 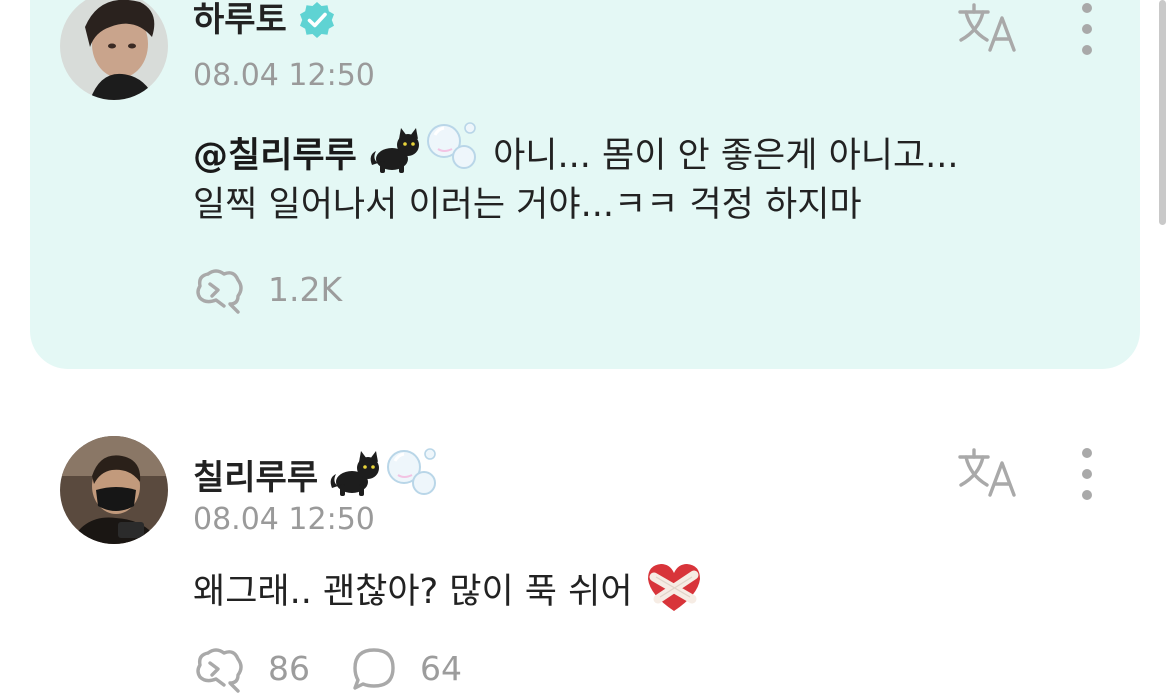 I want to click on reply-body-text: 왜그래.. 괜찮아? 많이 푹 쉬어, so click(x=413, y=592).